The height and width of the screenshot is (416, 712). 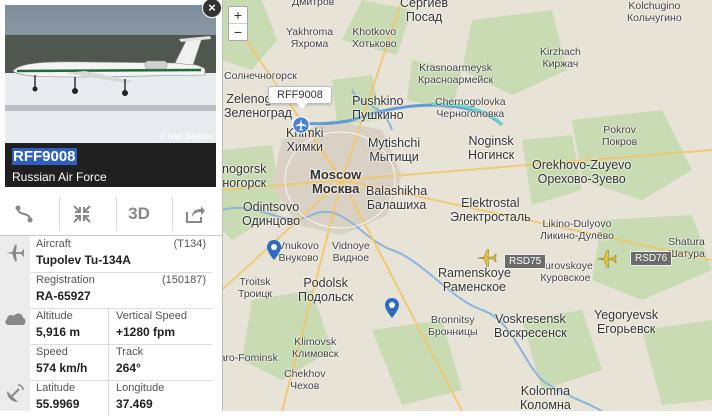 What do you see at coordinates (545, 397) in the screenshot?
I see `city-label: Kolomna Коломна` at bounding box center [545, 397].